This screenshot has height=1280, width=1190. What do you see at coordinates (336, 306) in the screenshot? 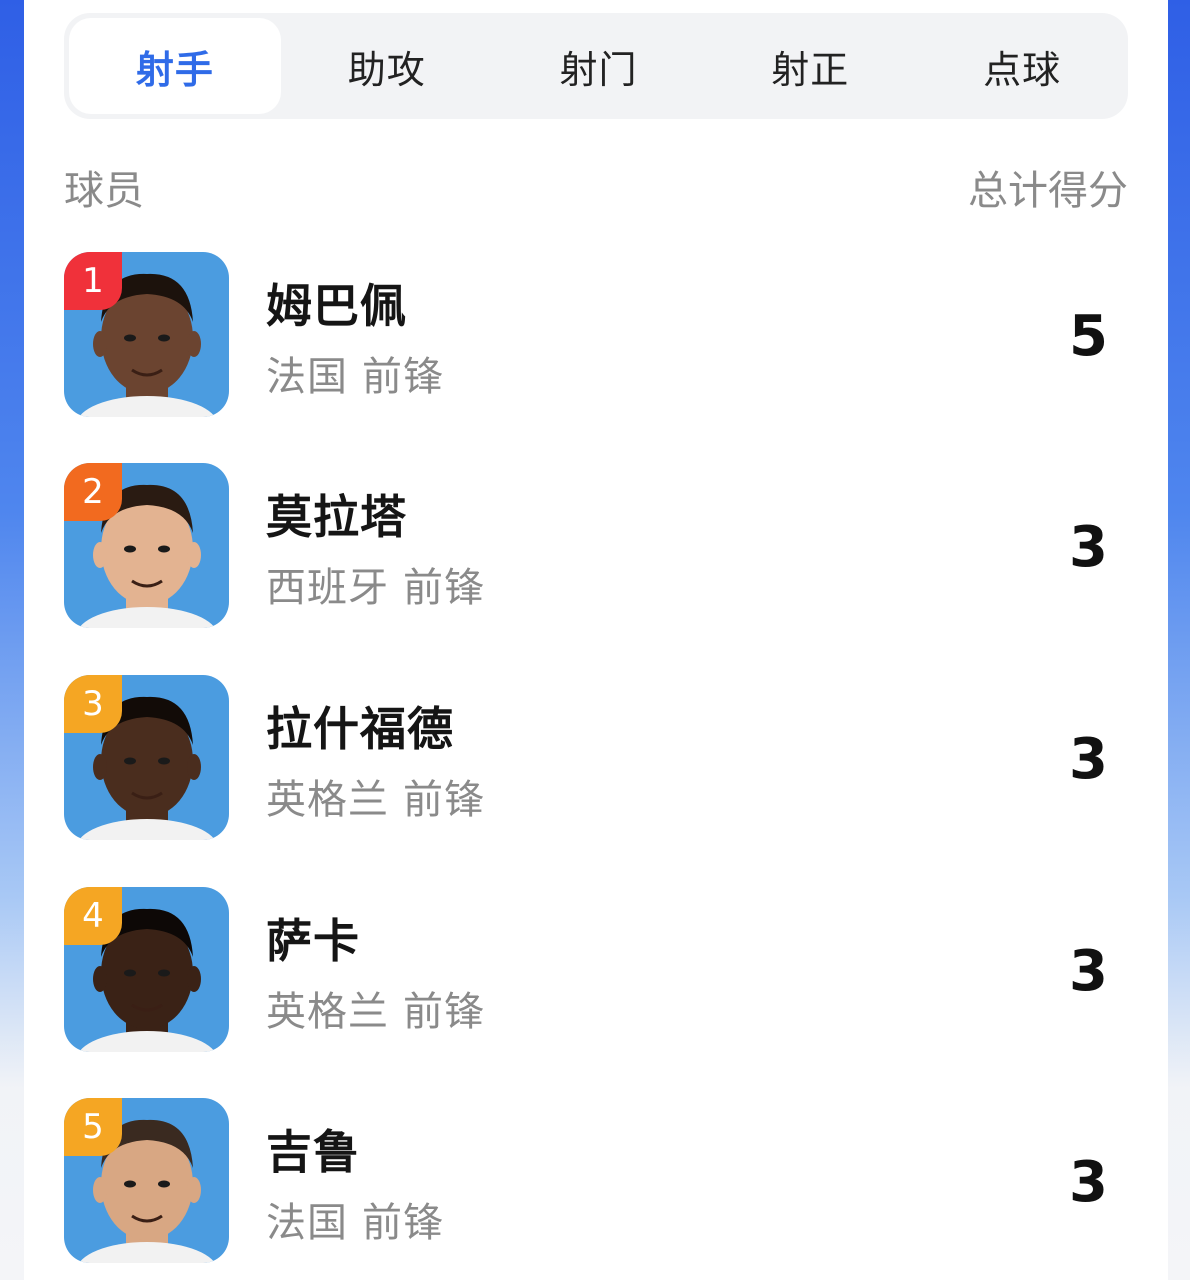
I see `player-name: 姆巴佩` at bounding box center [336, 306].